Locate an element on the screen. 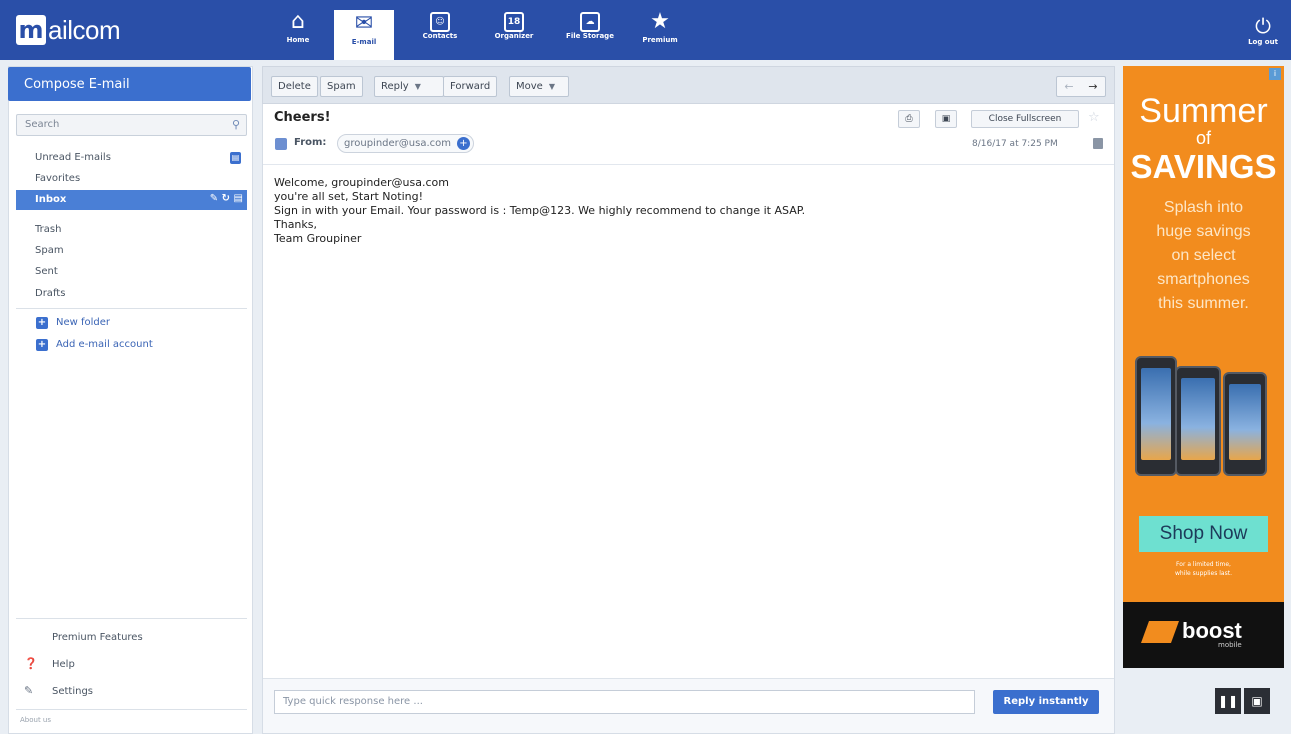  ad-phones-image is located at coordinates (1205, 411).